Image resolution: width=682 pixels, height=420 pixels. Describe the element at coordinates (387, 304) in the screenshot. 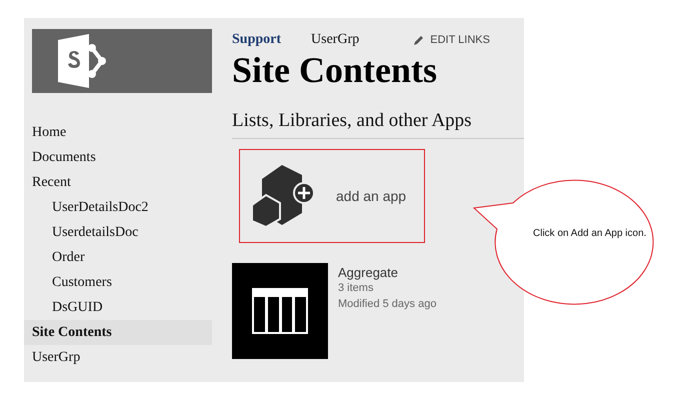

I see `modified-date: Modified 5 days ago` at that location.